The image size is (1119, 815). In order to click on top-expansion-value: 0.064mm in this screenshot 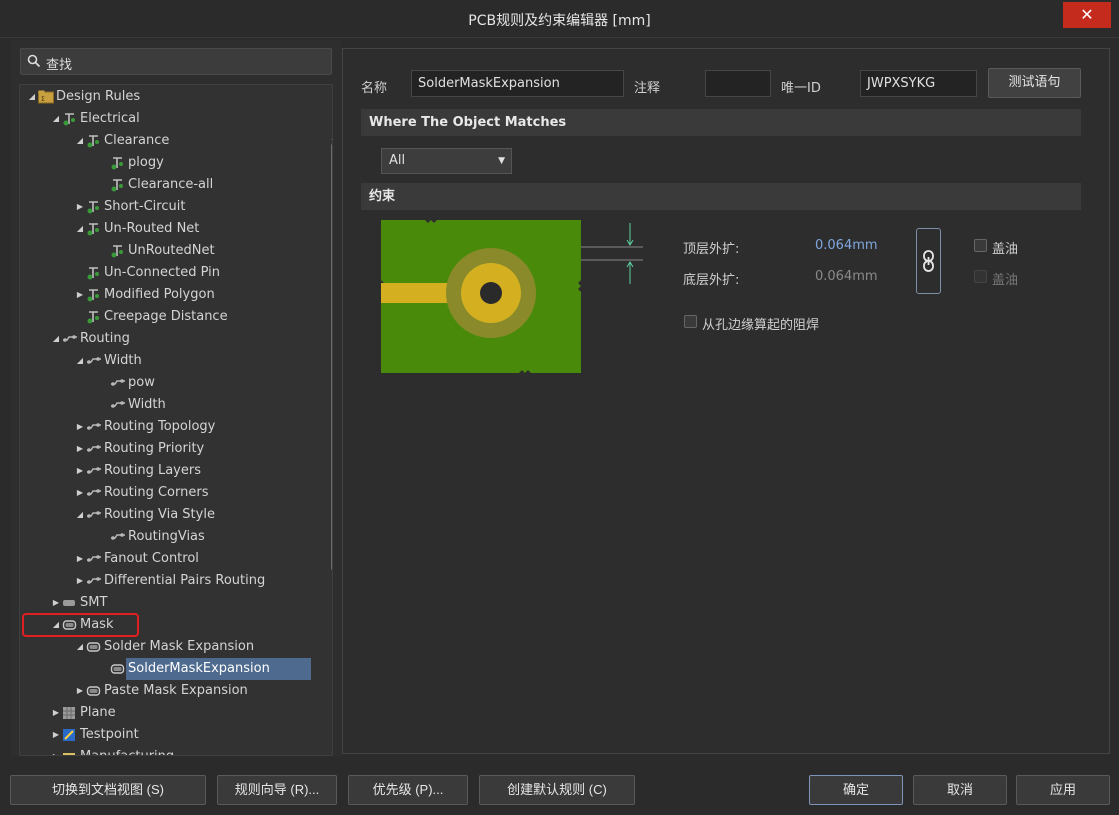, I will do `click(846, 245)`.